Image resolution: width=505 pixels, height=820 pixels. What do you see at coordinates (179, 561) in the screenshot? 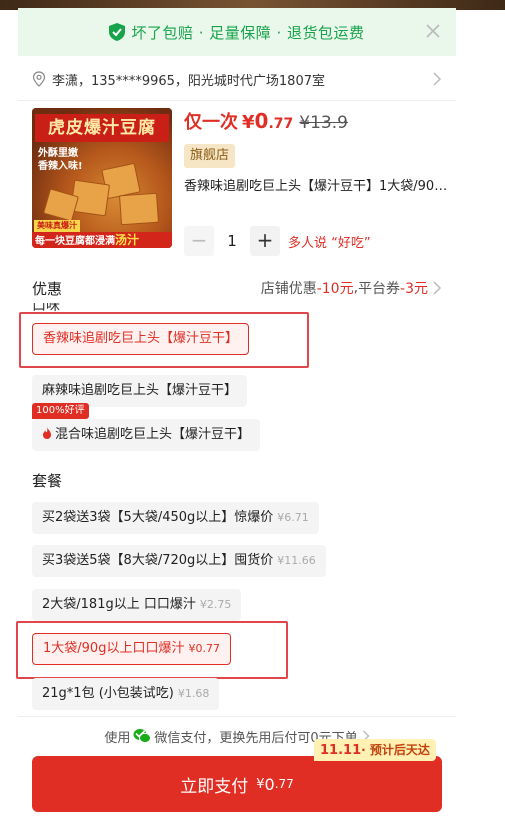
I see `package-option: 买3袋送5袋【8大袋/720g以上】囤货价 ¥11.66` at bounding box center [179, 561].